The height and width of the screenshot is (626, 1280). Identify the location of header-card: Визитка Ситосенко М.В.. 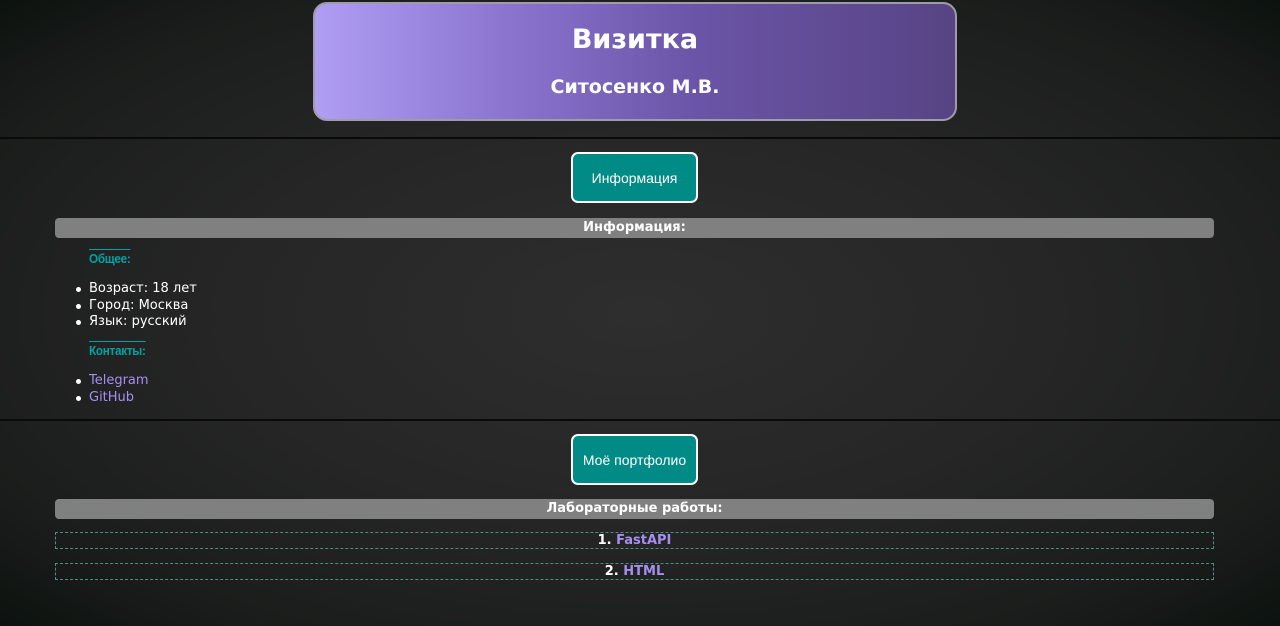
(635, 61).